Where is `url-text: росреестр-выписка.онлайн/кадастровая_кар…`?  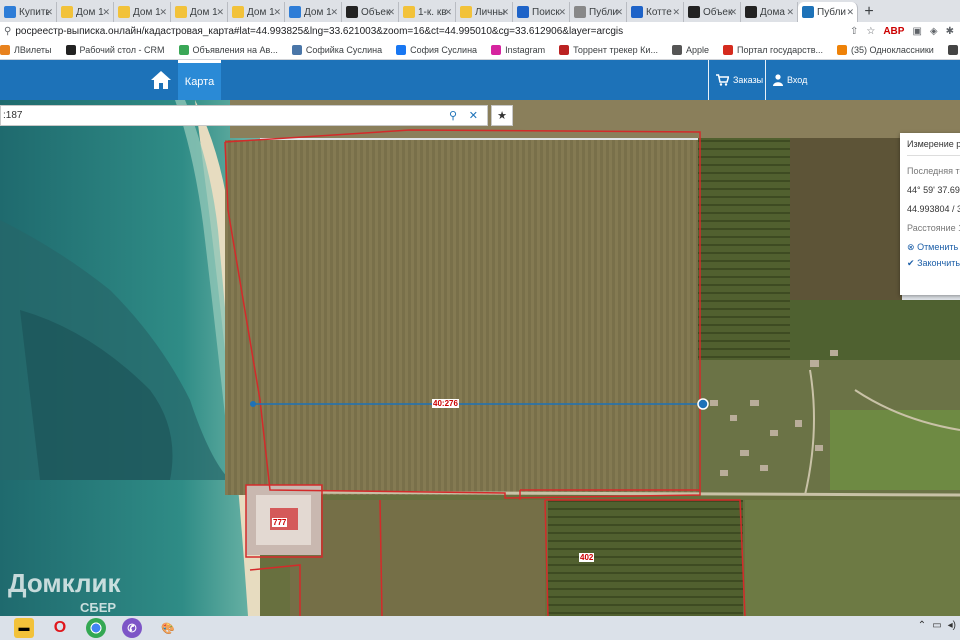 url-text: росреестр-выписка.онлайн/кадастровая_кар… is located at coordinates (319, 31).